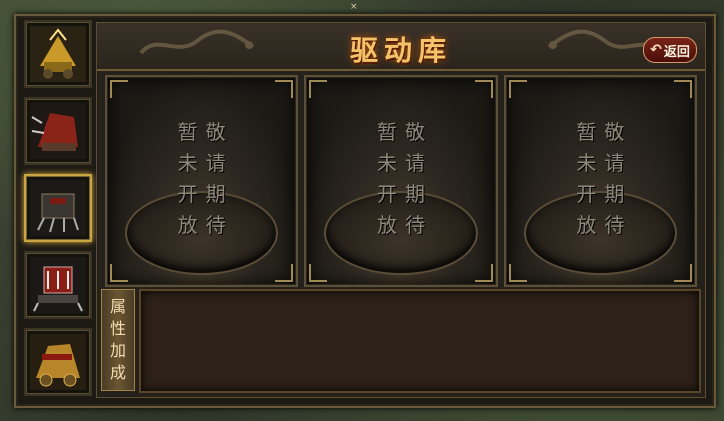 Image resolution: width=724 pixels, height=421 pixels. I want to click on chariot-gold-icon, so click(58, 54).